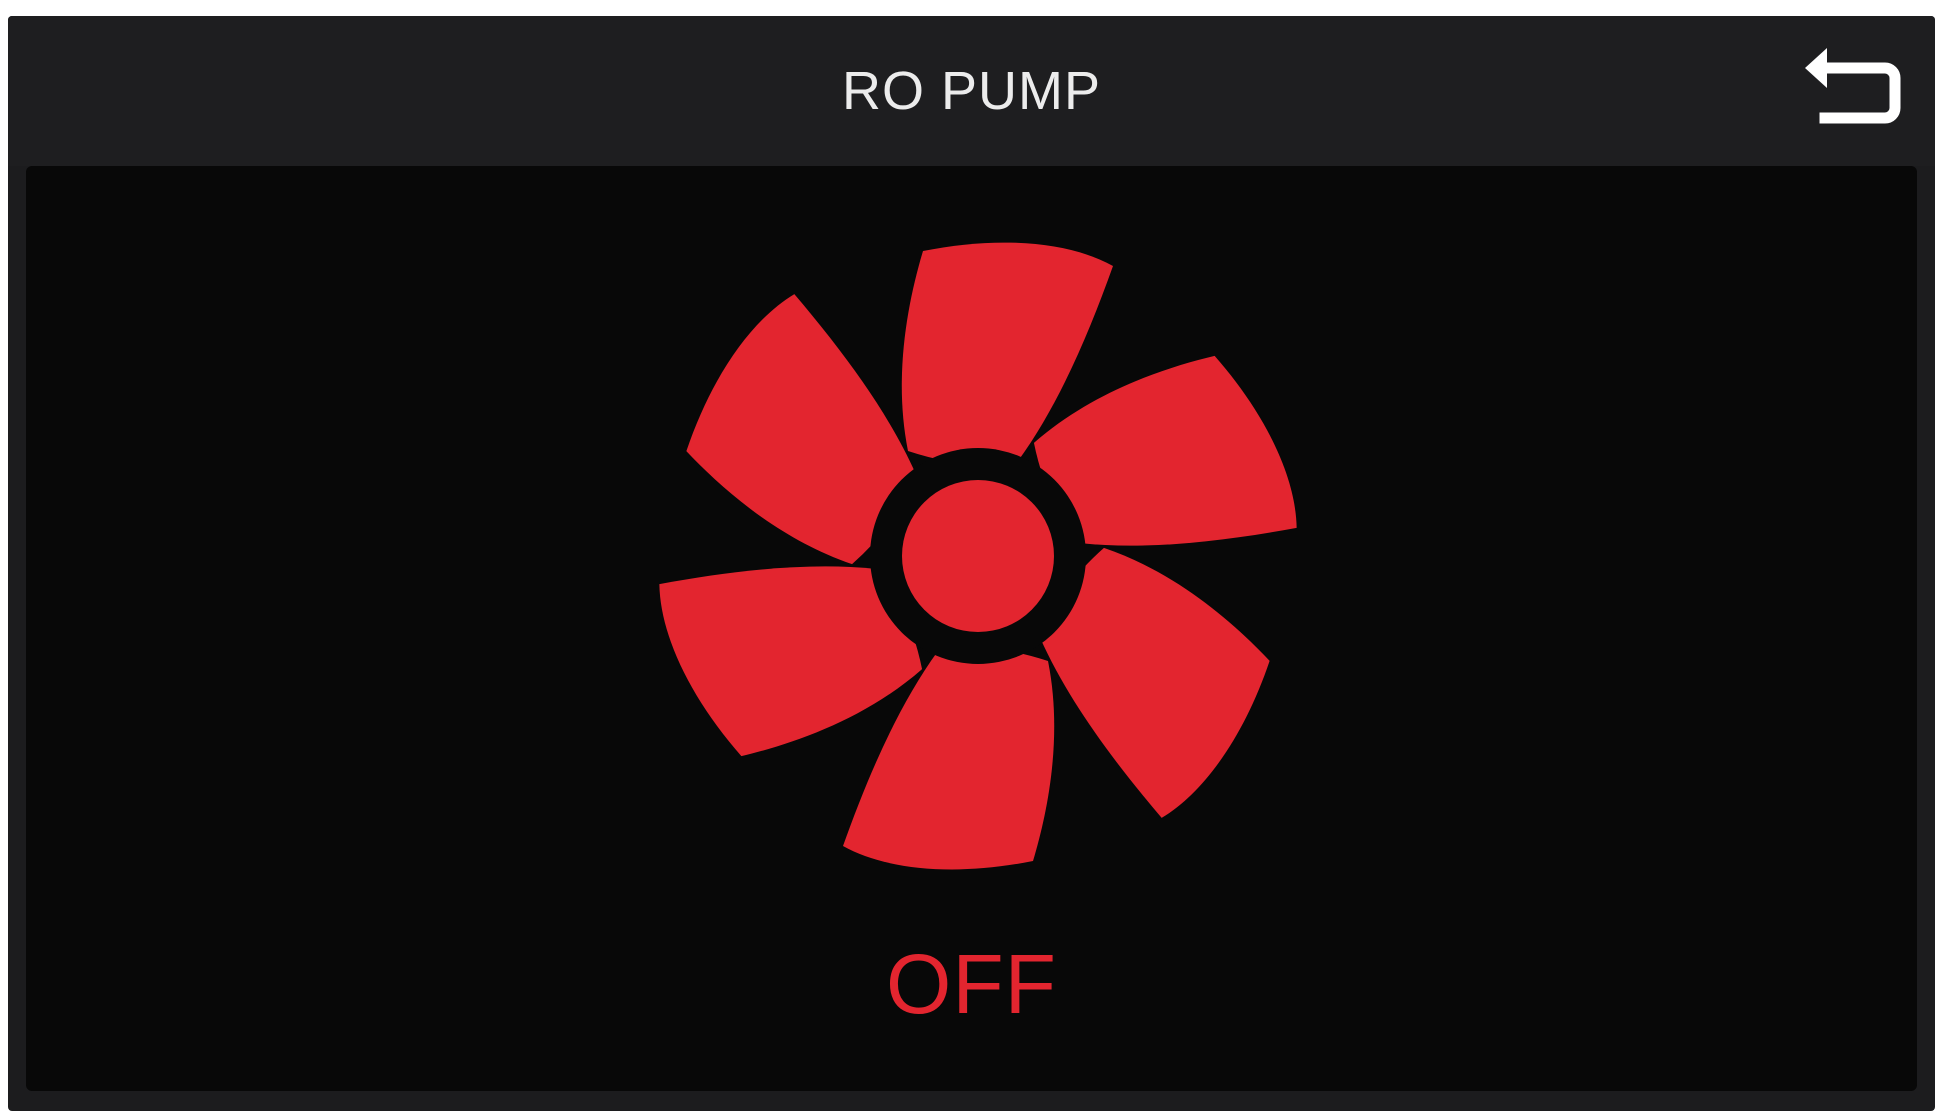 This screenshot has height=1115, width=1943. I want to click on header-bar: RO PUMP, so click(971, 91).